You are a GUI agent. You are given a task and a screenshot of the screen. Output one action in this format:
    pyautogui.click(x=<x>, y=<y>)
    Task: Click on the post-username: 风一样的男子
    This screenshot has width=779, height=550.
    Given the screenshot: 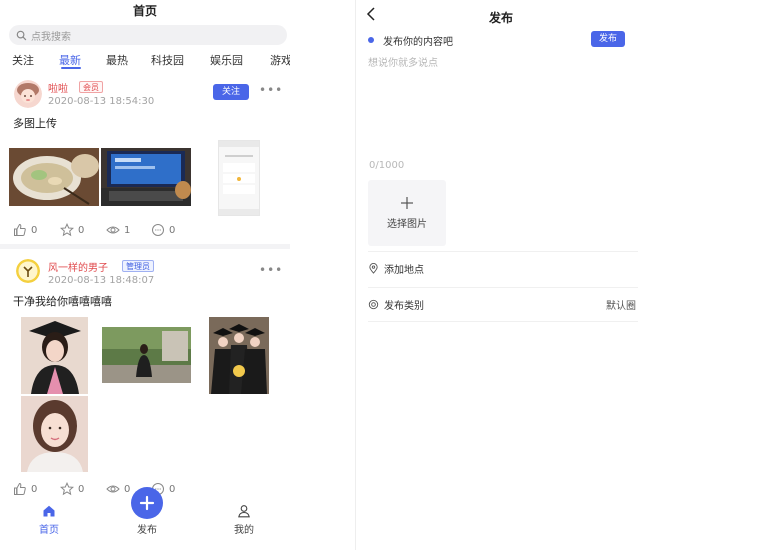 What is the action you would take?
    pyautogui.click(x=78, y=266)
    